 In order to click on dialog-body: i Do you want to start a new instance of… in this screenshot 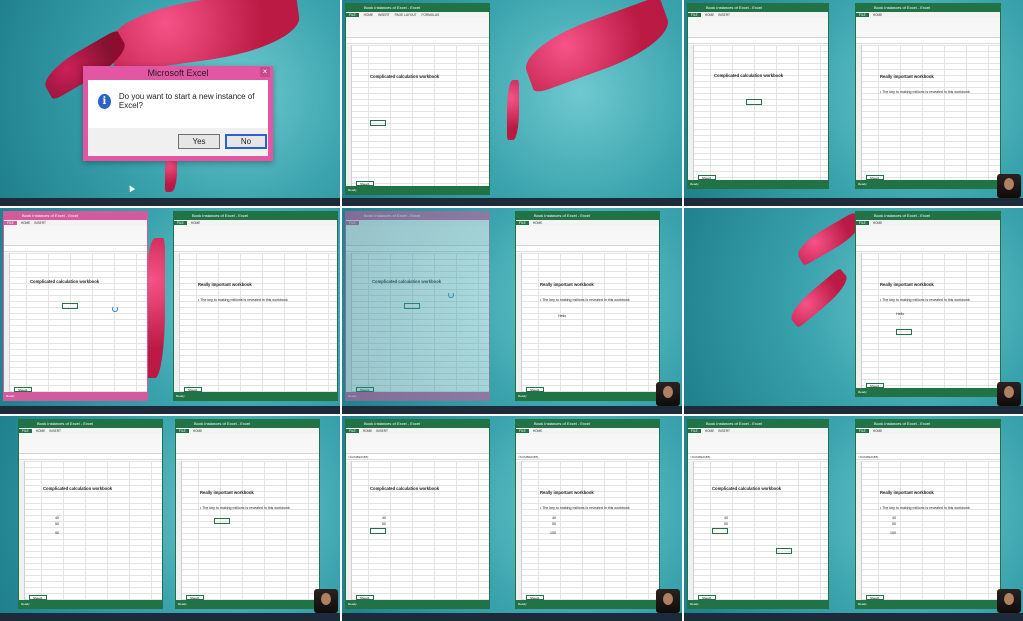, I will do `click(178, 95)`.